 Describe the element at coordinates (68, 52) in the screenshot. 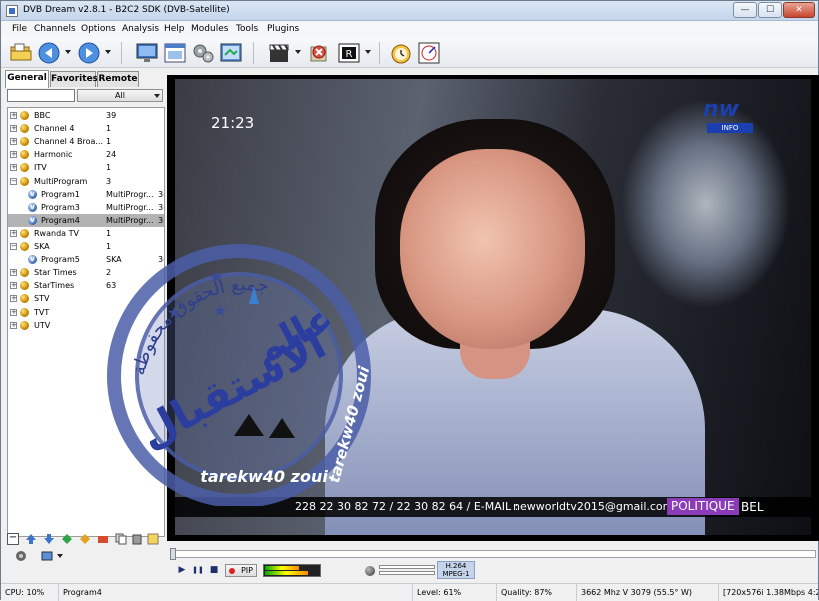

I see `back-dropdown-arrow` at that location.